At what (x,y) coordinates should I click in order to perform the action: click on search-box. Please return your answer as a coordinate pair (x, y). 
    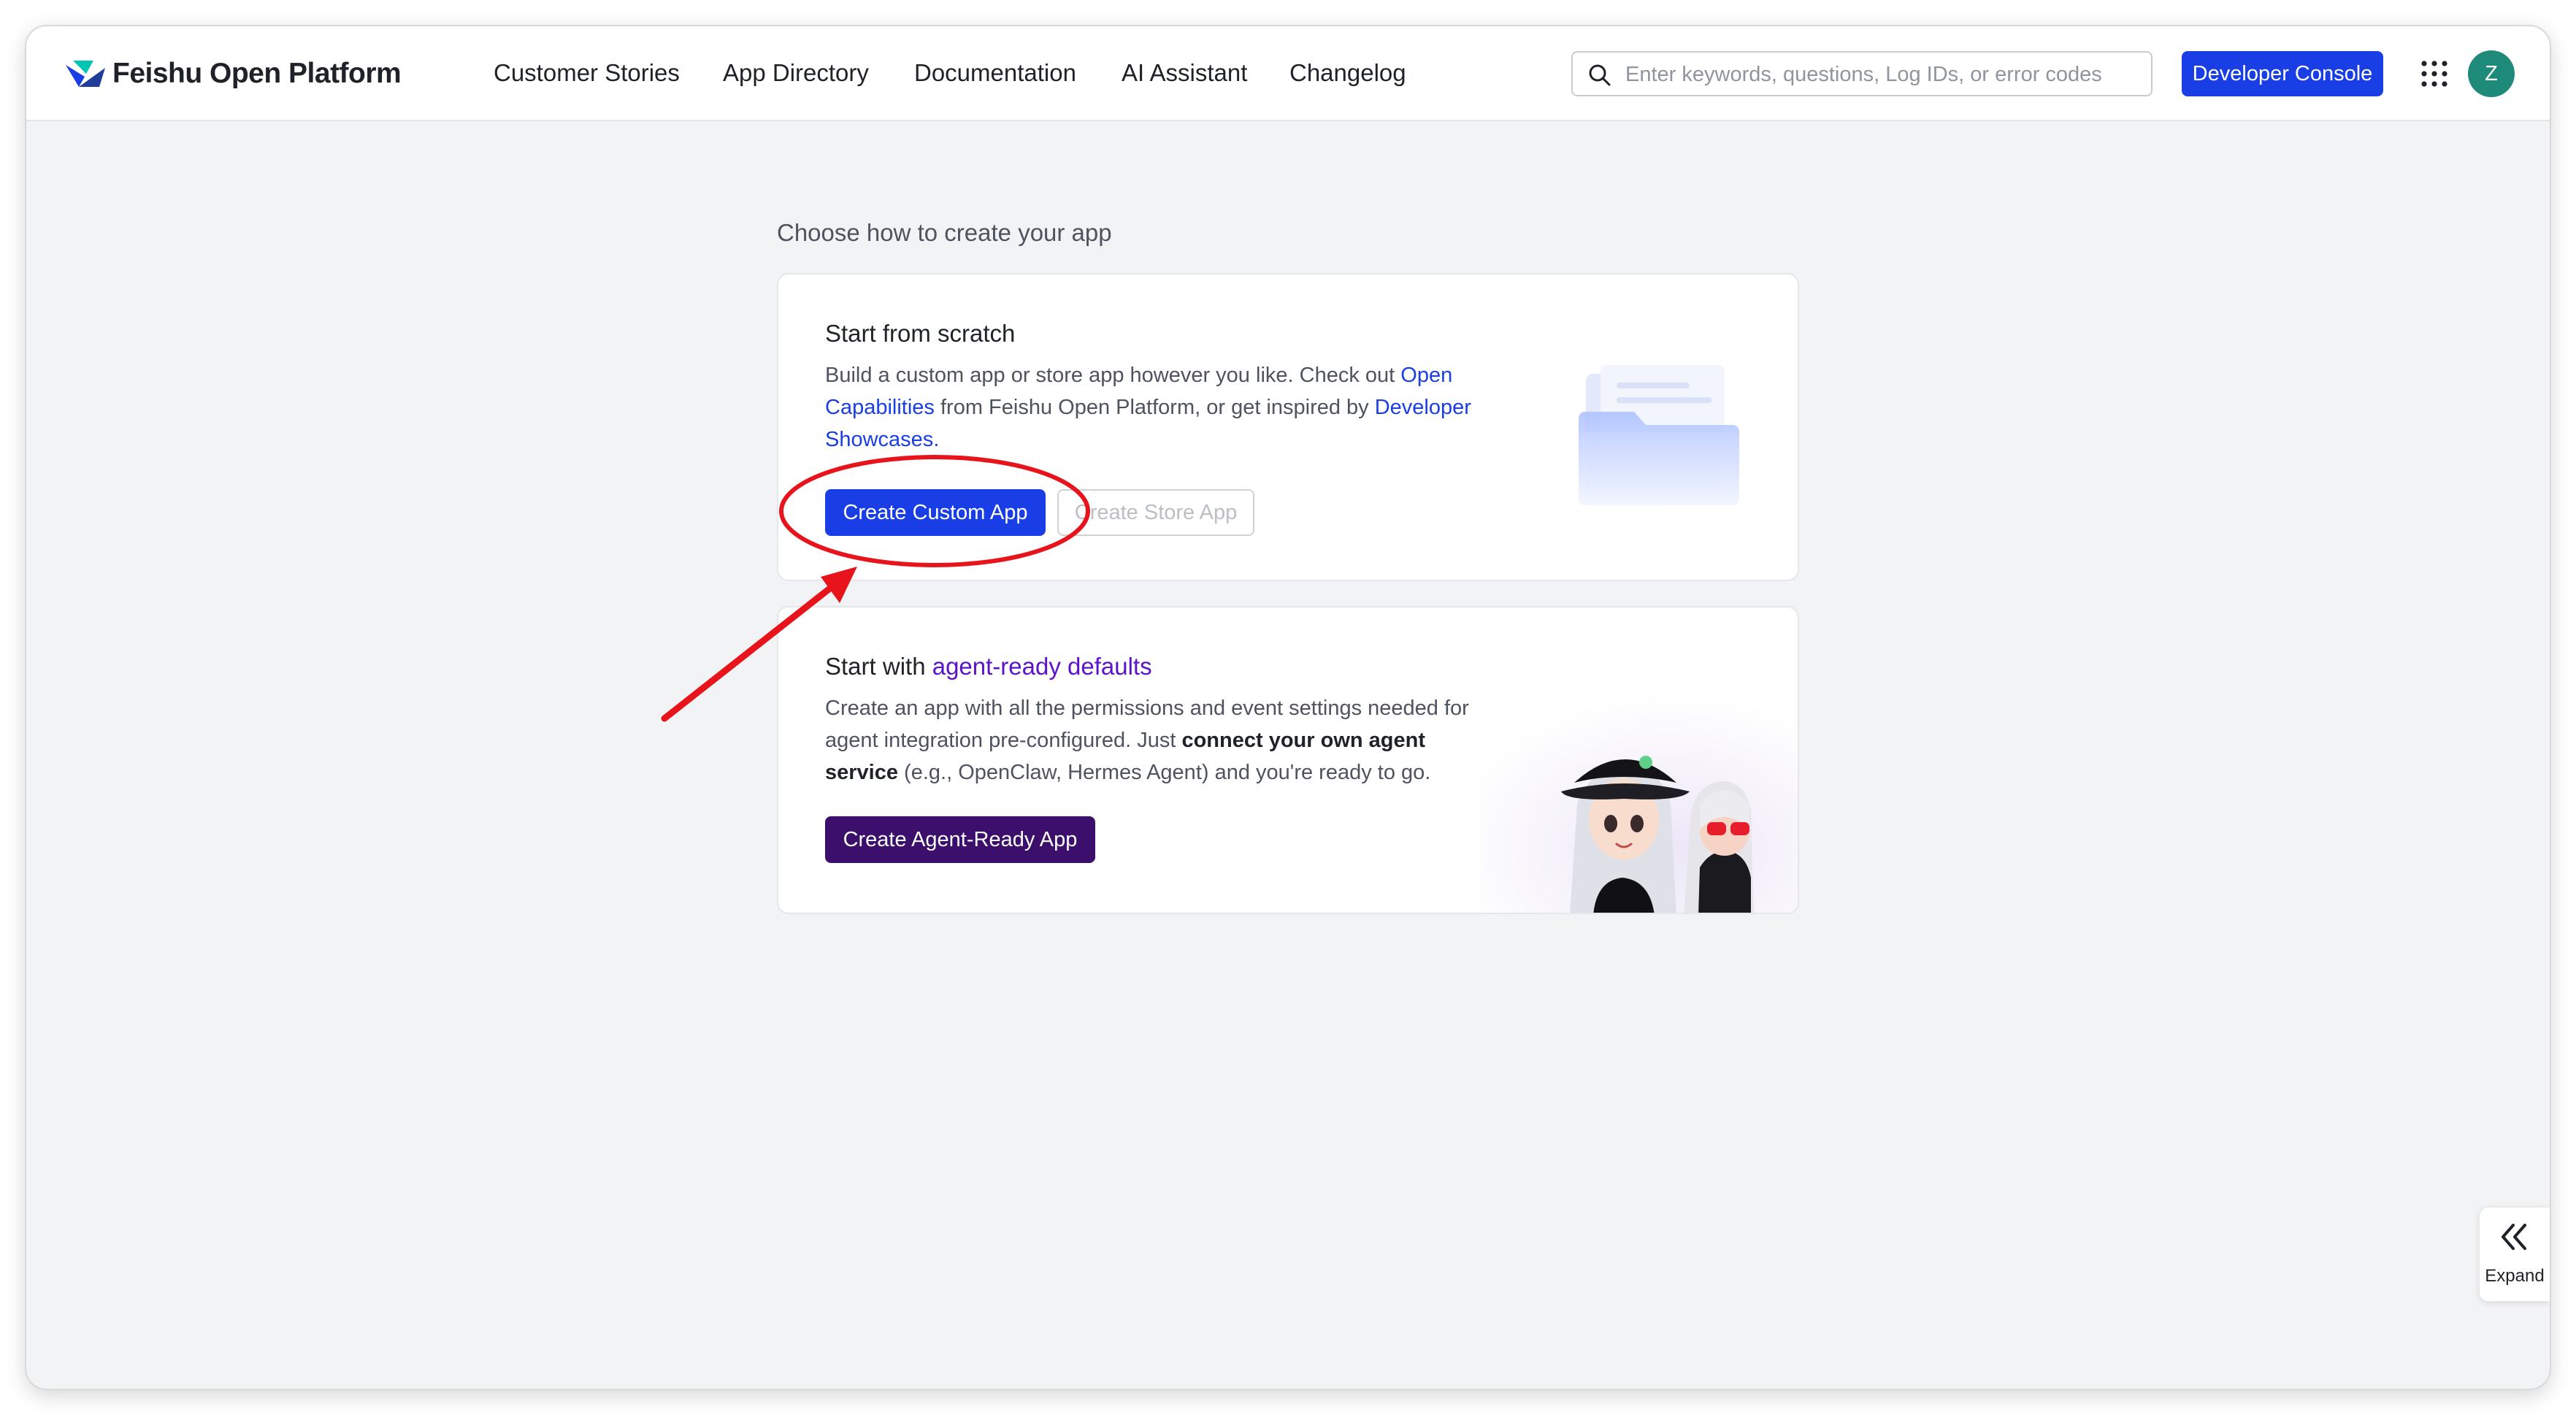
    Looking at the image, I should click on (1862, 74).